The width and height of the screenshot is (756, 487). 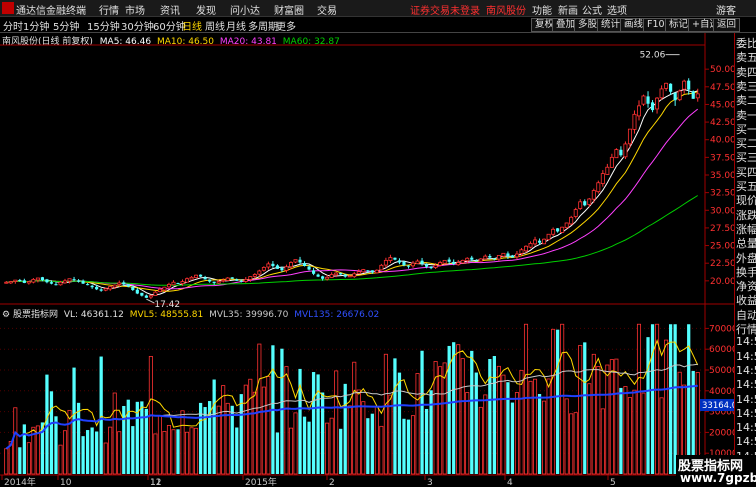 I want to click on x-tick-label: 2015年, so click(x=261, y=481).